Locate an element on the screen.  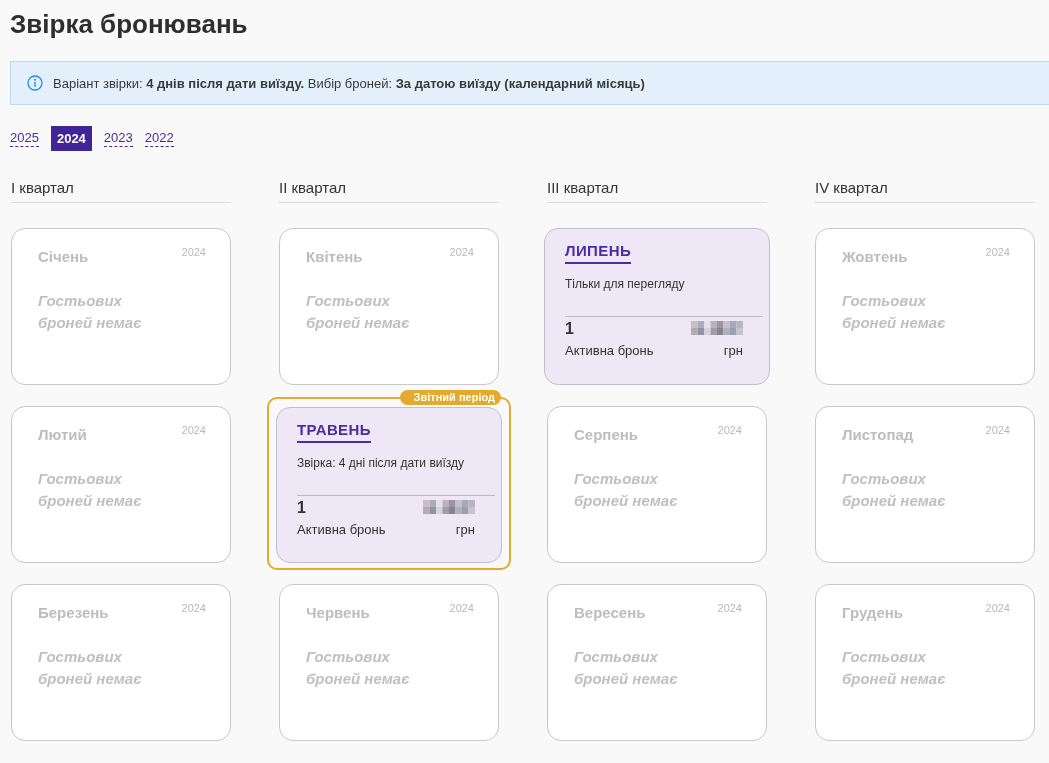
card-note: Тільки для перегляду is located at coordinates (625, 284).